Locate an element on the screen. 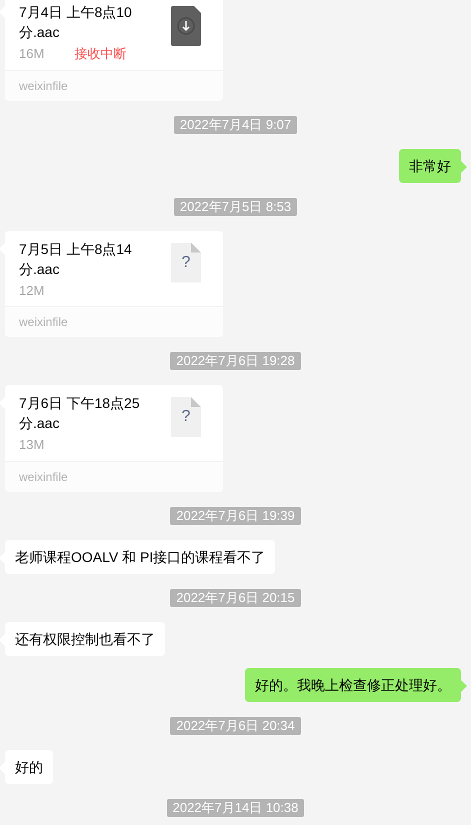 This screenshot has width=471, height=825. file-name: 7月5日 上午8点14分.aac is located at coordinates (76, 259).